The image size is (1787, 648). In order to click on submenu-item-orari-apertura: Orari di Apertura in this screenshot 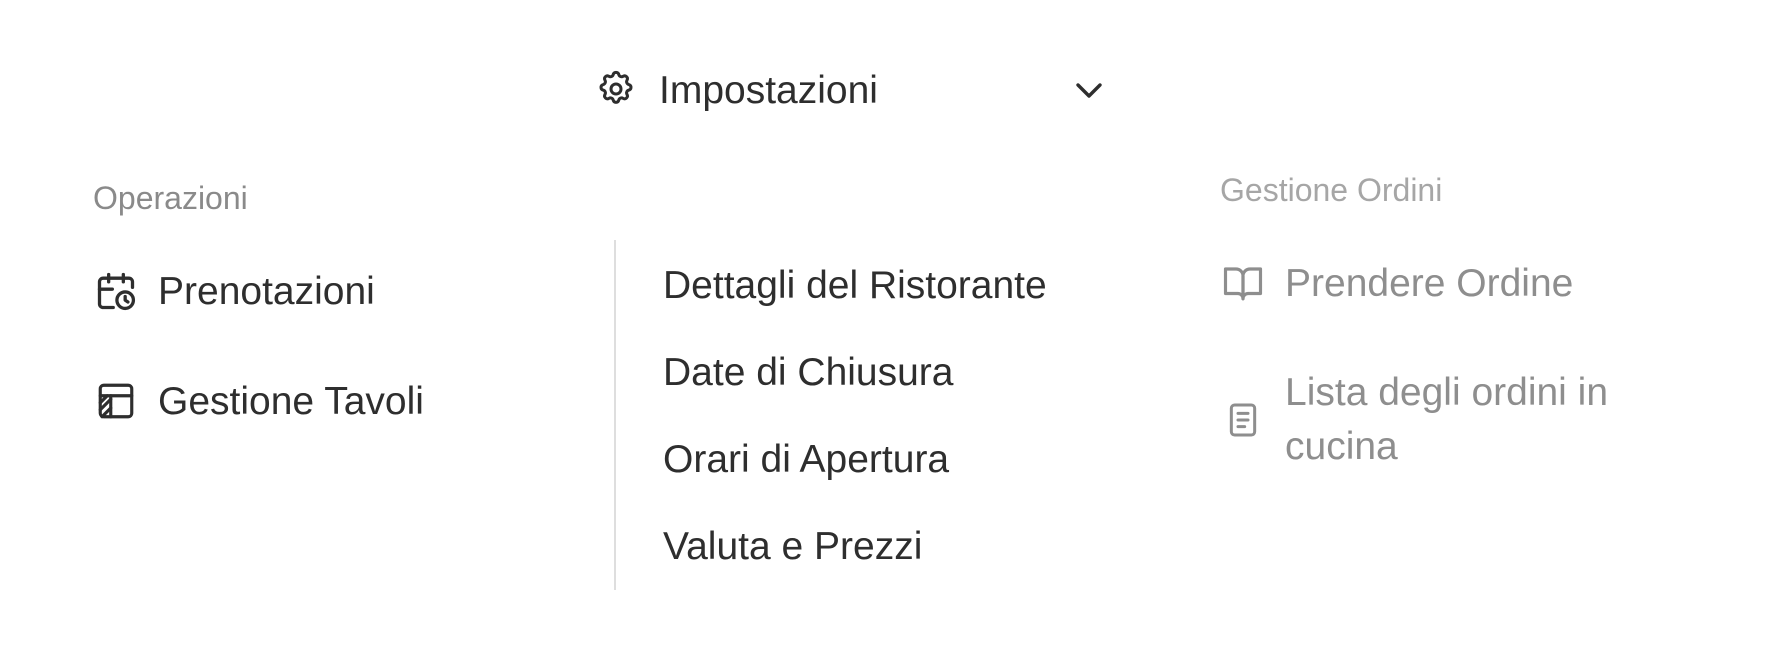, I will do `click(806, 459)`.